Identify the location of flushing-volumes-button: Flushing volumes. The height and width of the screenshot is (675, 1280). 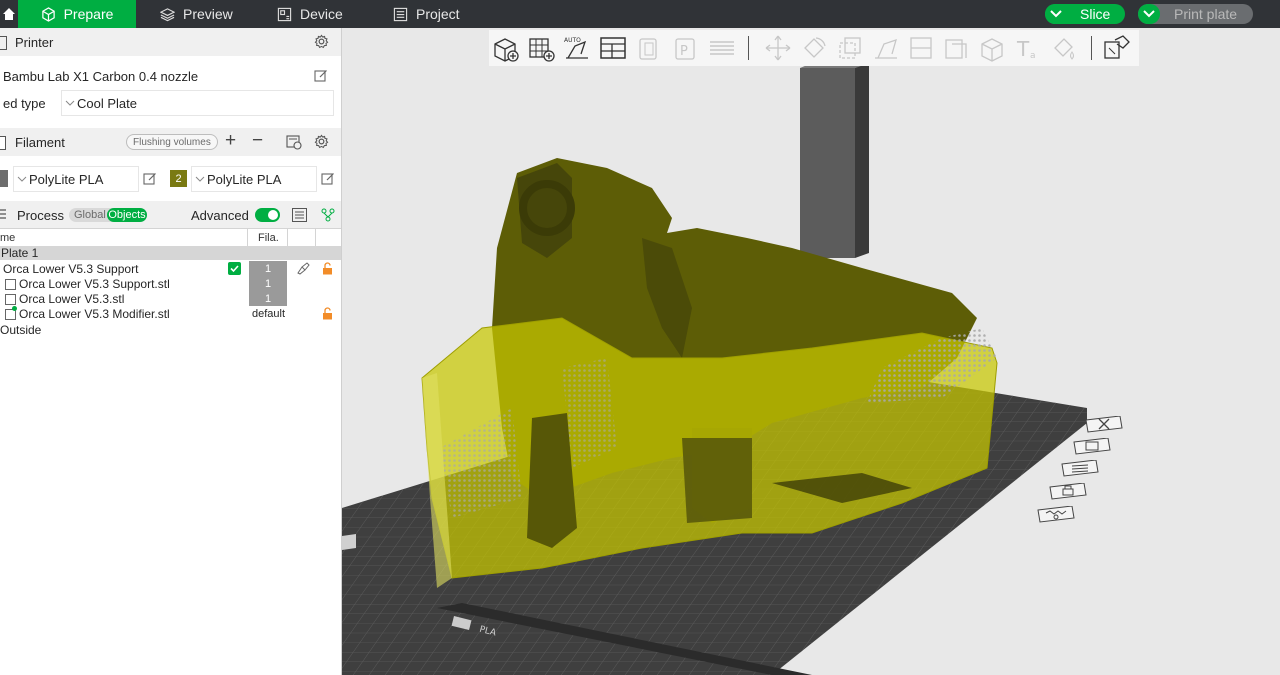
(172, 142).